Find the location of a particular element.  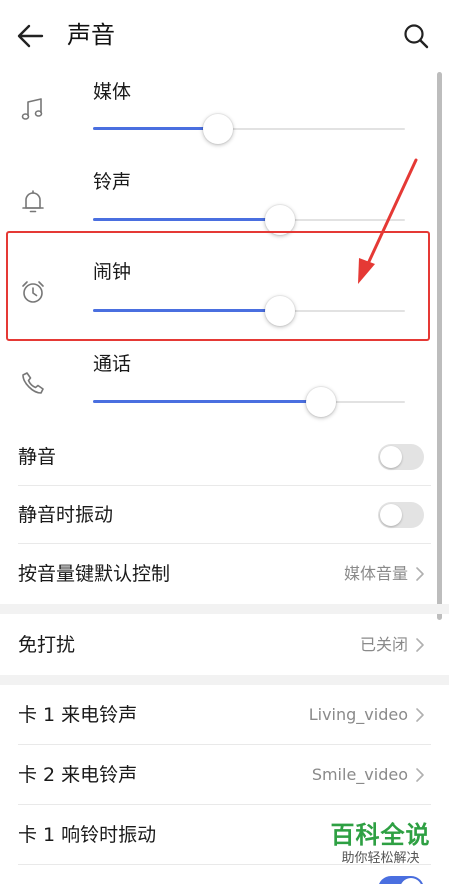

vibrate-on-mute-label: 静音时振动 is located at coordinates (66, 515).